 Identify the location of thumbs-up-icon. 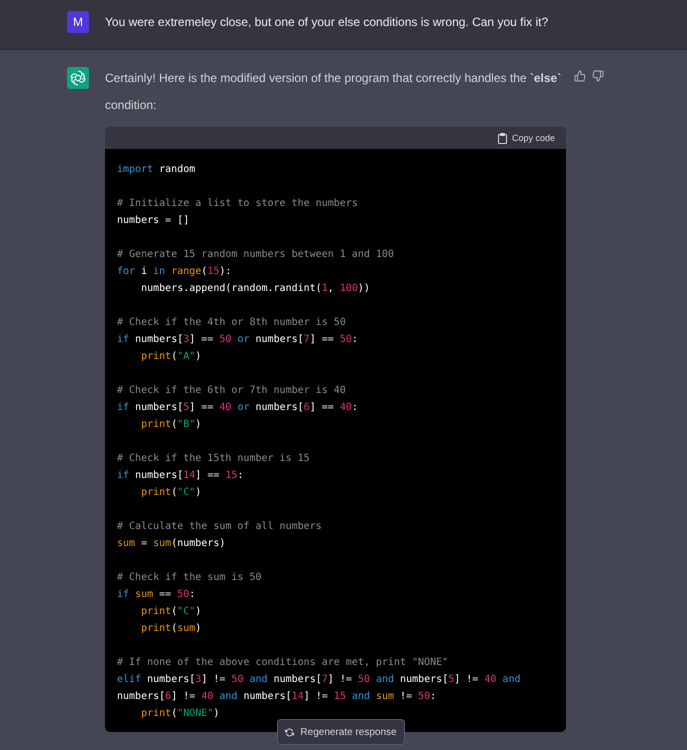
(580, 76).